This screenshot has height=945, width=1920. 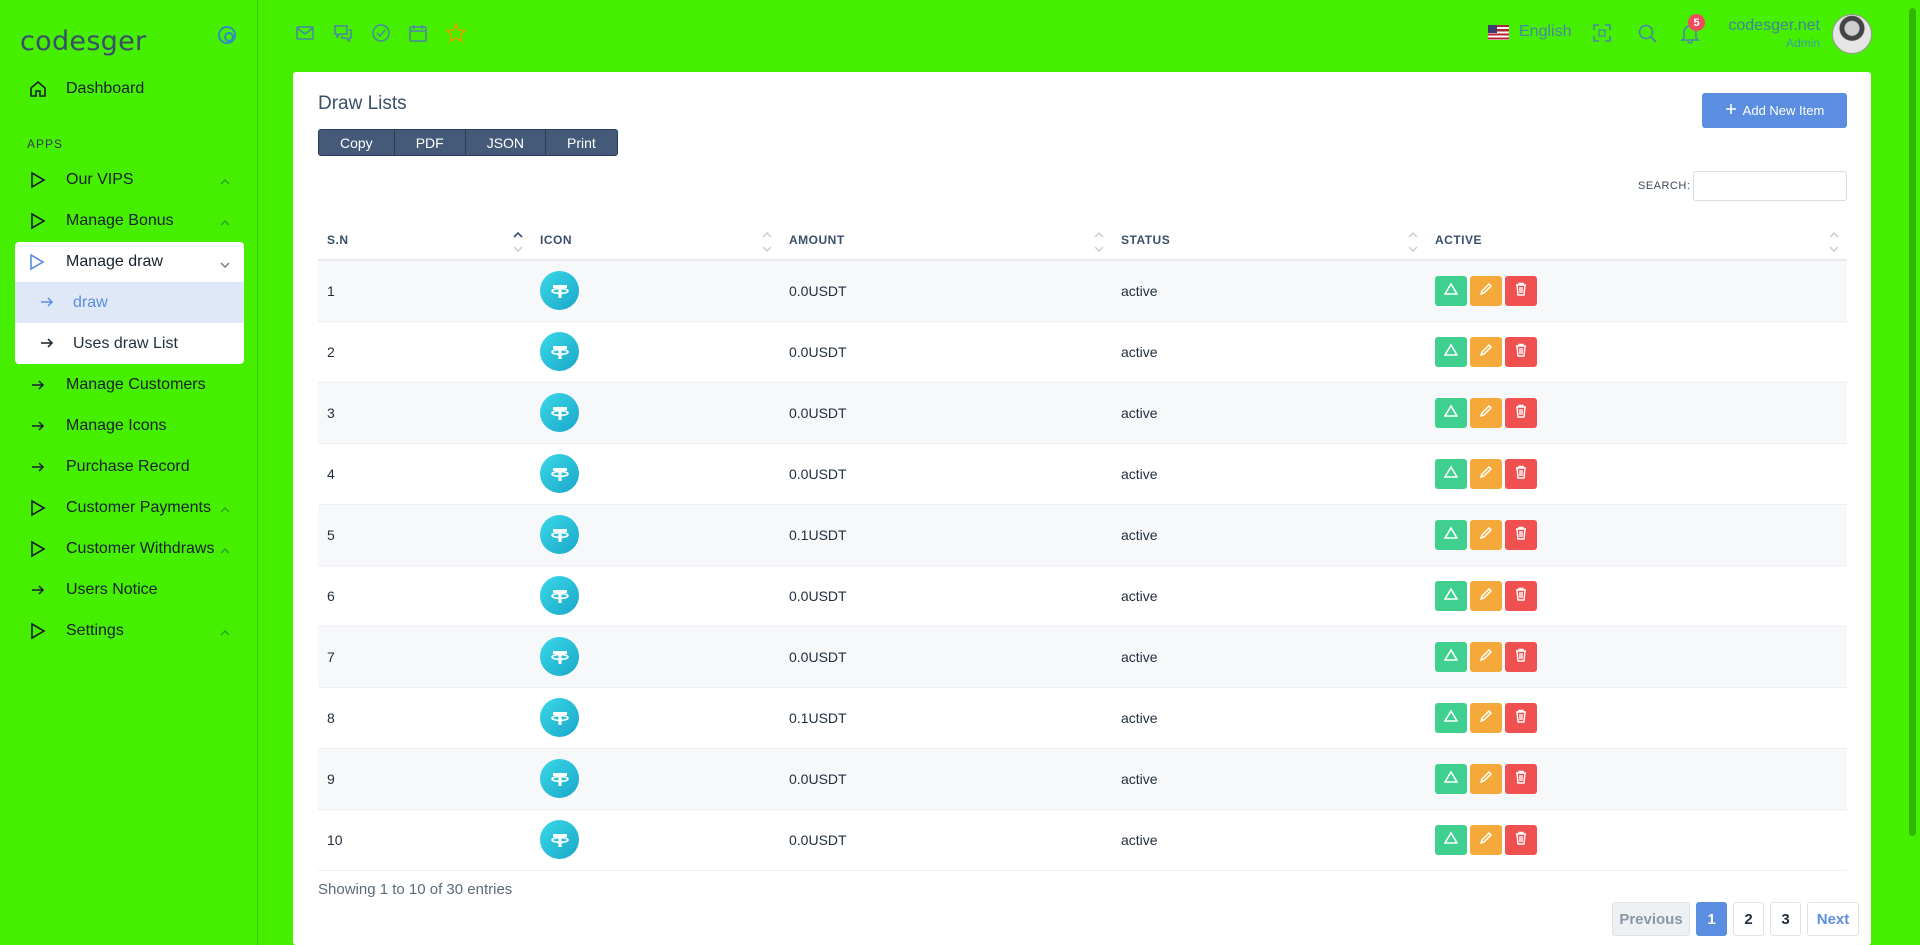 I want to click on chat-icon, so click(x=343, y=33).